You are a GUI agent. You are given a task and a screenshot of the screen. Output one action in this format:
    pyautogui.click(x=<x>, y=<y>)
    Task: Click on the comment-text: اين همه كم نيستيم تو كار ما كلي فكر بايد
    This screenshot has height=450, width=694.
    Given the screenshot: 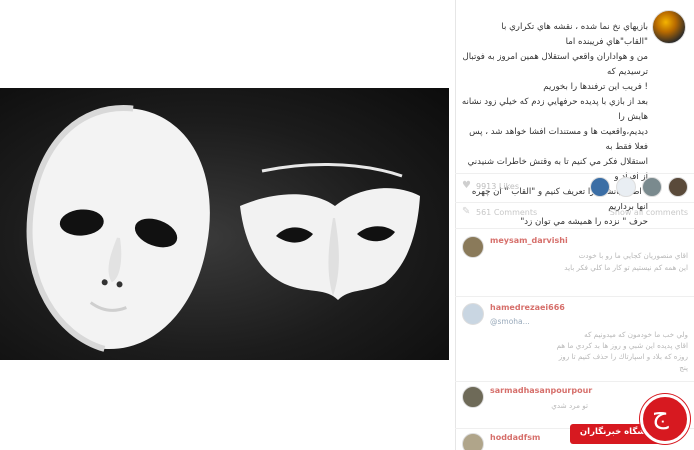 What is the action you would take?
    pyautogui.click(x=626, y=267)
    